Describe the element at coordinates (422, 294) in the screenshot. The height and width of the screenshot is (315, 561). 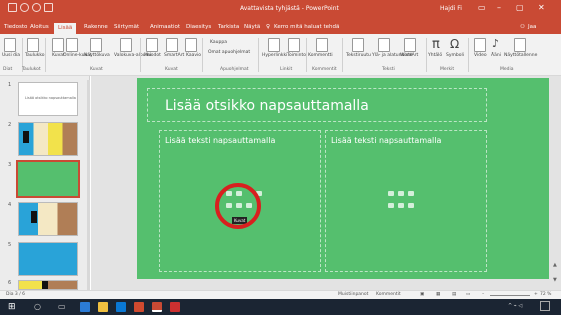
I see `normal-view-icon: ▣` at that location.